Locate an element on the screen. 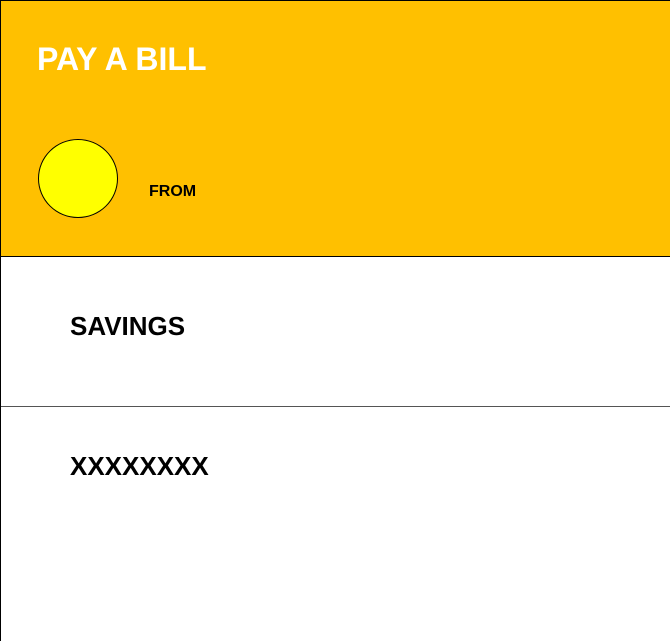 This screenshot has width=670, height=641. from-label: FROM is located at coordinates (173, 191).